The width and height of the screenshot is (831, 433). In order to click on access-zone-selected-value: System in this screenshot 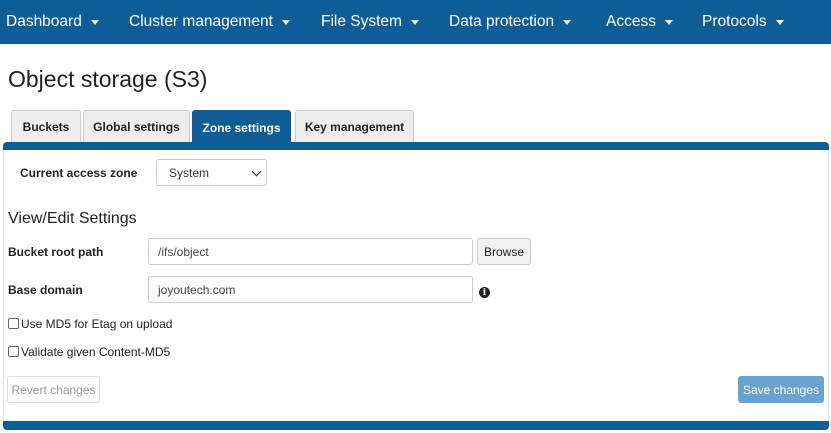, I will do `click(189, 172)`.